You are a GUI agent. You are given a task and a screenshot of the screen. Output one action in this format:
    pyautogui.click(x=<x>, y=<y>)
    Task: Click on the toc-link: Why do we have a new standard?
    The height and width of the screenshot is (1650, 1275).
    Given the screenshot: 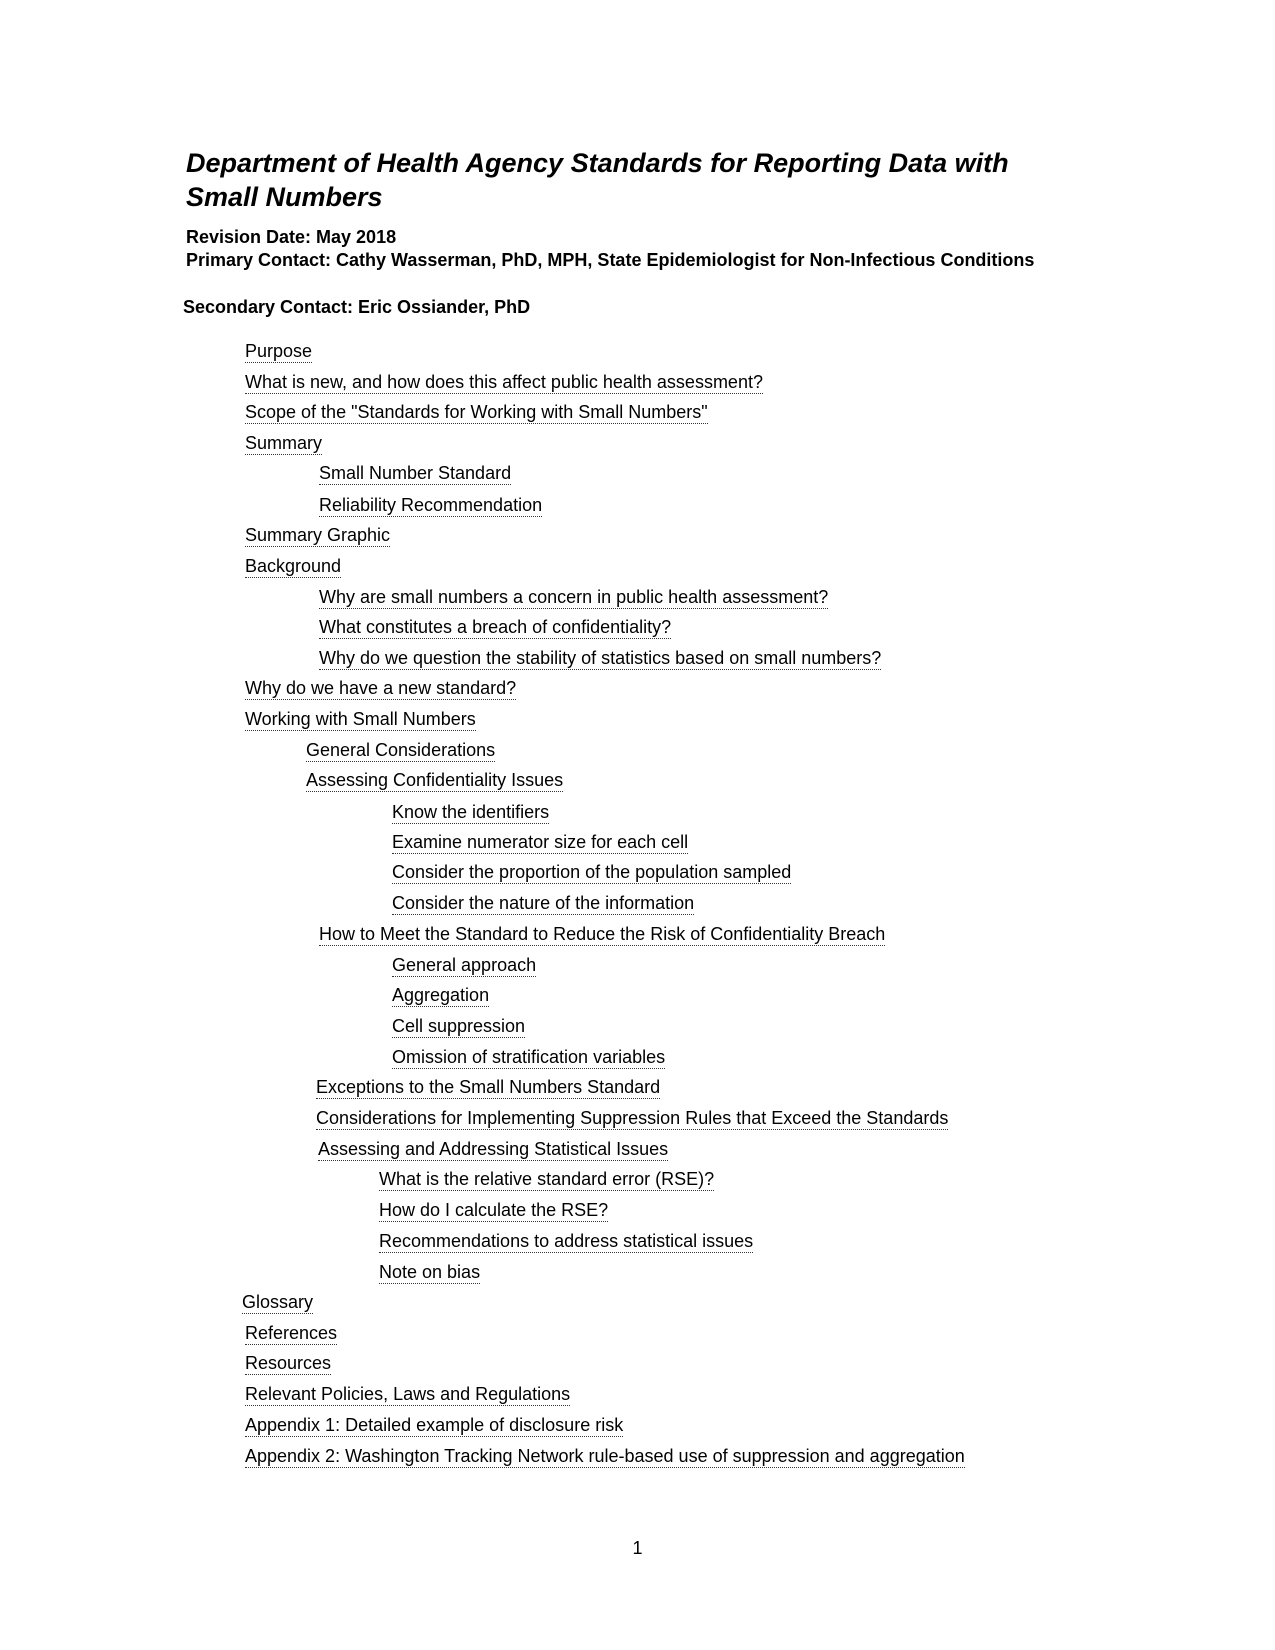 What is the action you would take?
    pyautogui.click(x=381, y=688)
    